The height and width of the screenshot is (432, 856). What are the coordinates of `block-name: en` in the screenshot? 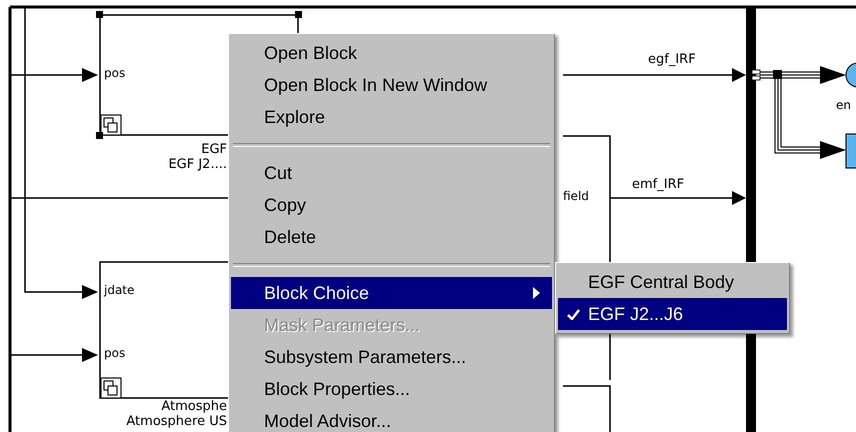 It's located at (843, 105).